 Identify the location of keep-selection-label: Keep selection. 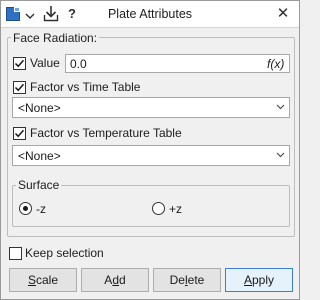
(64, 253).